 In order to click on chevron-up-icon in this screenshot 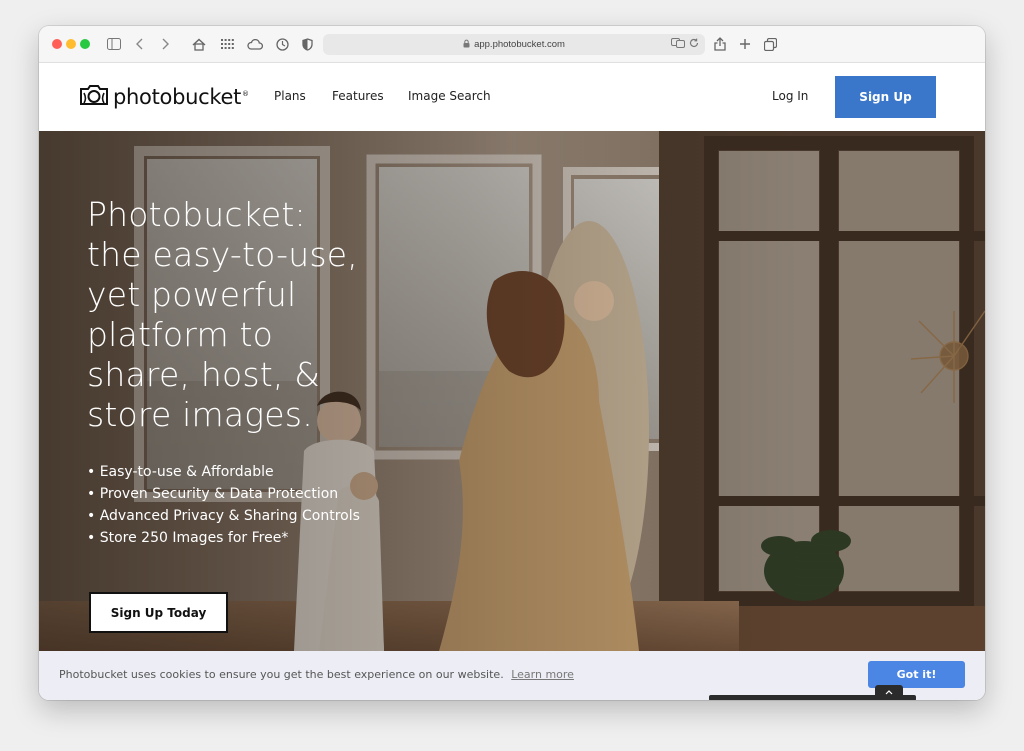, I will do `click(889, 692)`.